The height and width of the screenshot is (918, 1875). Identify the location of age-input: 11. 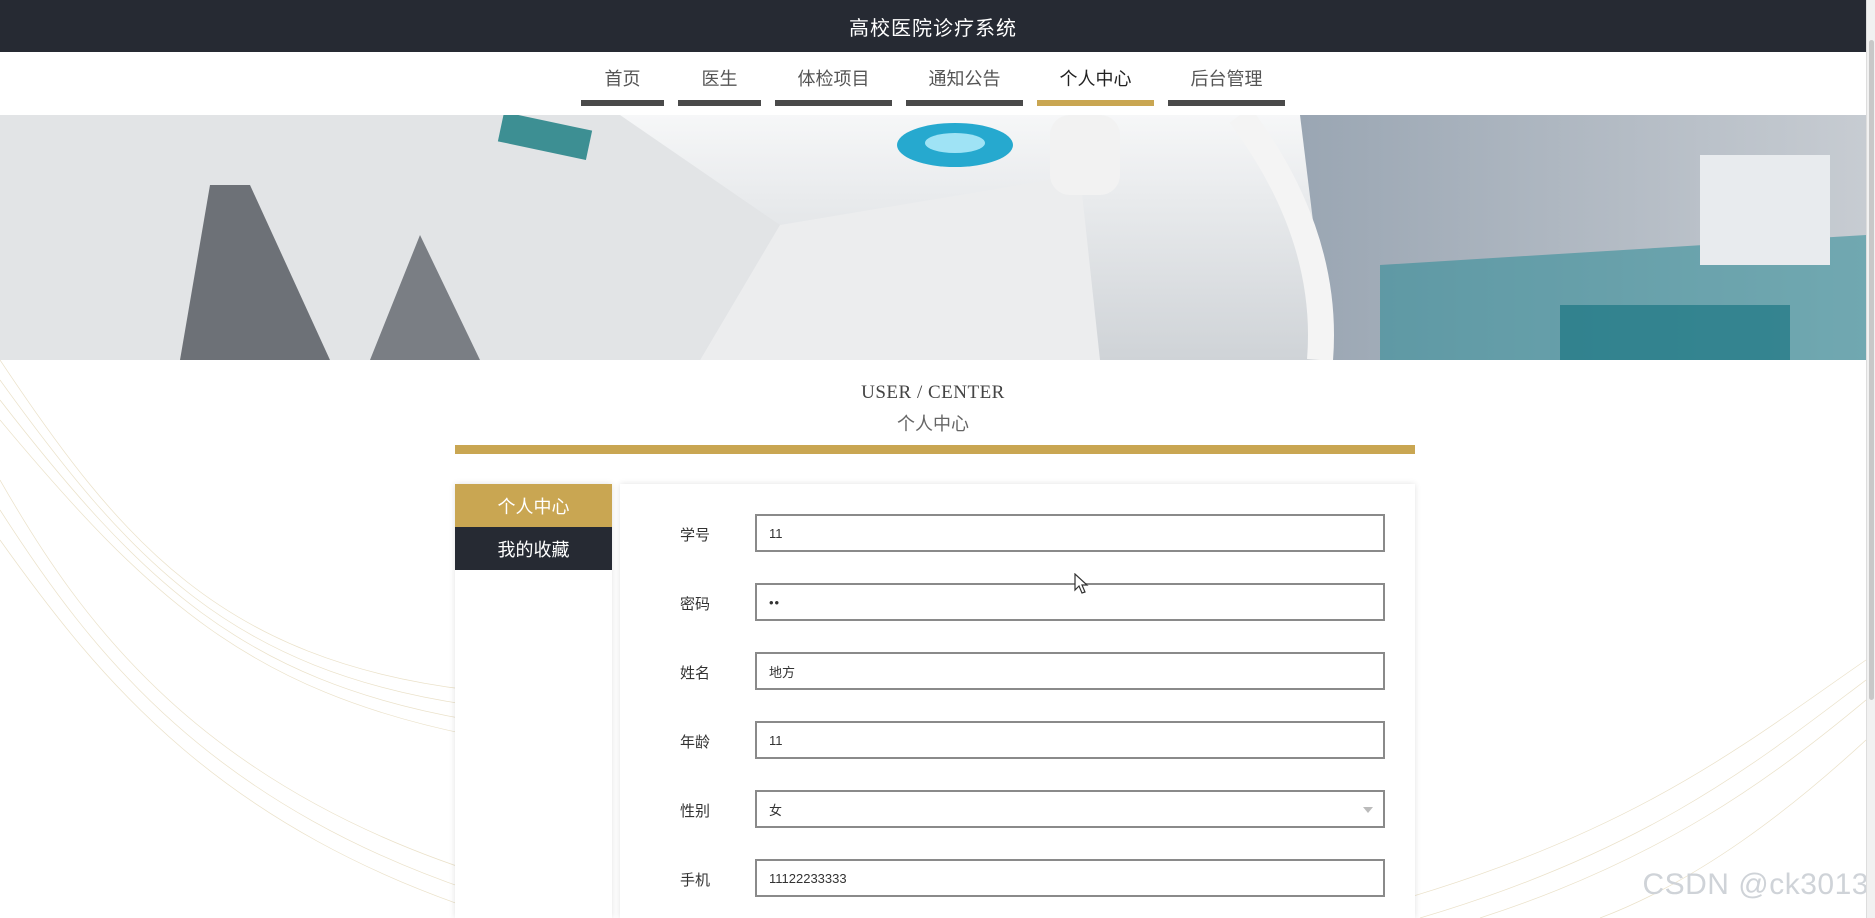
(1070, 740).